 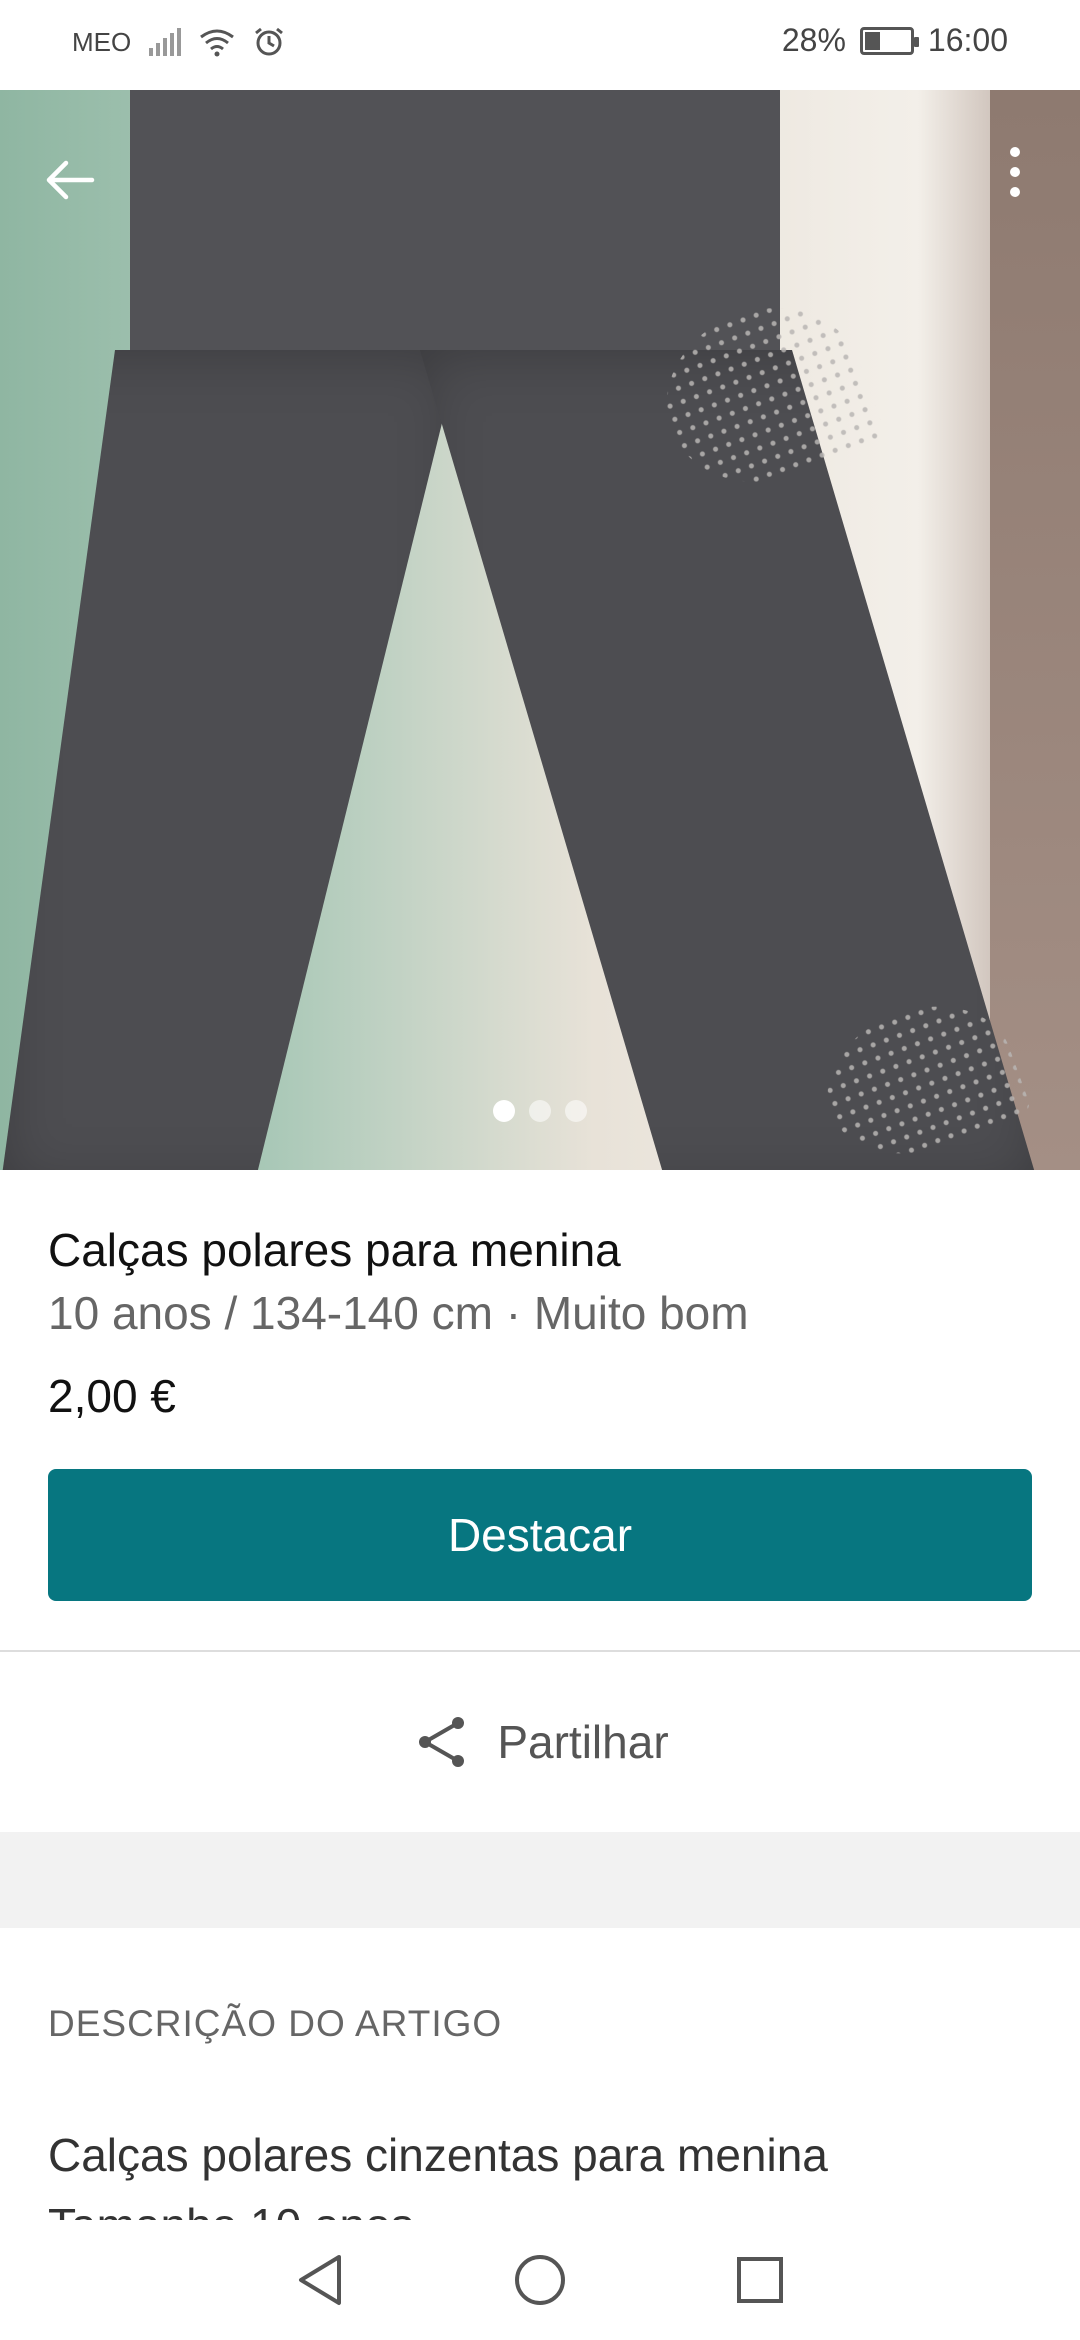 I want to click on wifi-icon, so click(x=217, y=43).